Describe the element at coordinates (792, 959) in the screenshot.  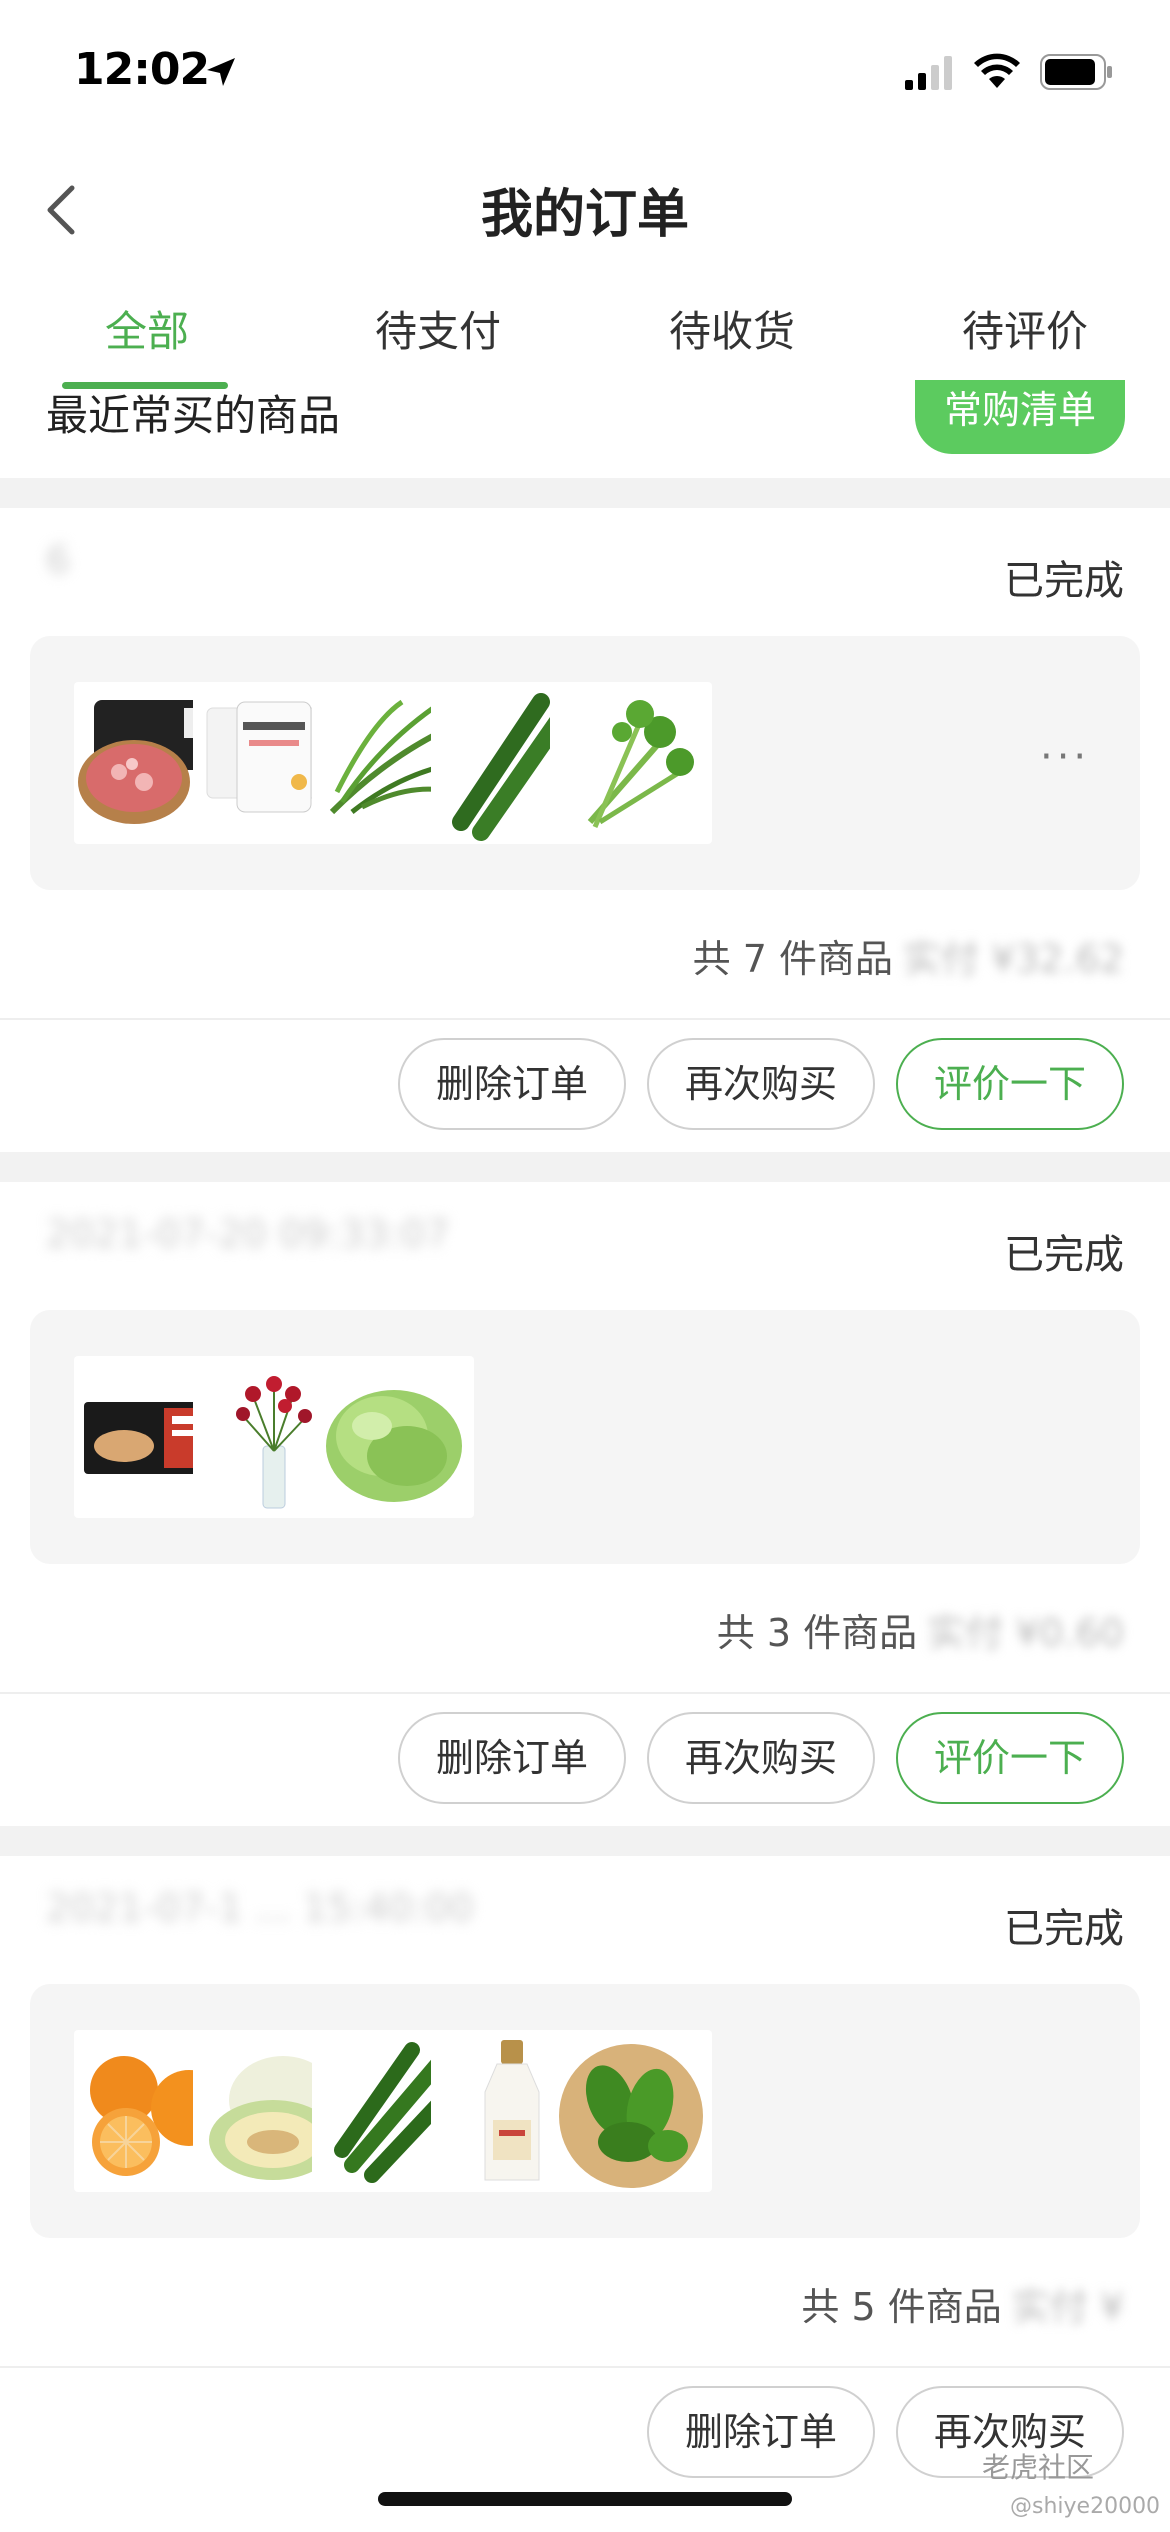
I see `item-count: 共 7 件商品` at that location.